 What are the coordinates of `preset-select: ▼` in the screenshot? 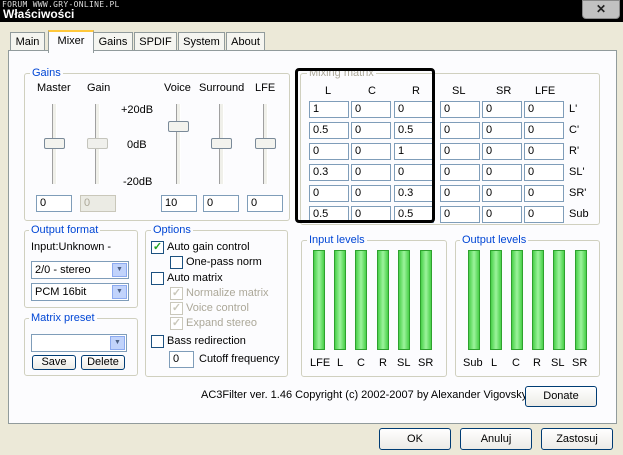 It's located at (79, 343).